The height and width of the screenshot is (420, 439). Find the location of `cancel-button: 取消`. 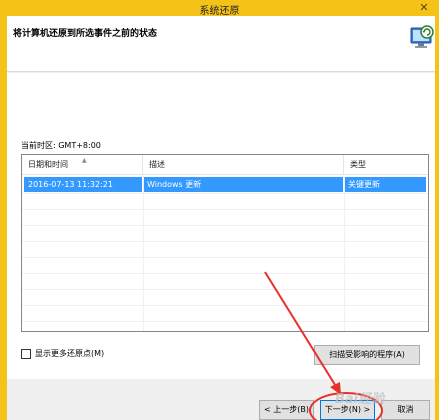

cancel-button: 取消 is located at coordinates (405, 410).